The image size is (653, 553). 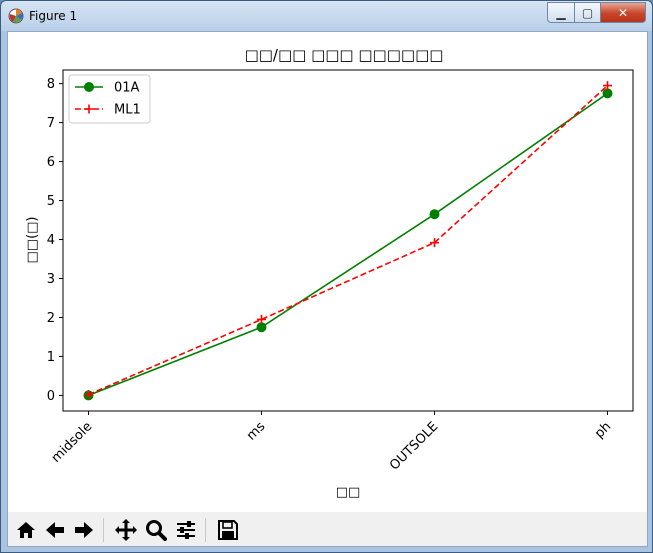 I want to click on x-axis-ticks: midsole ms OUTSOLE ph, so click(x=331, y=442).